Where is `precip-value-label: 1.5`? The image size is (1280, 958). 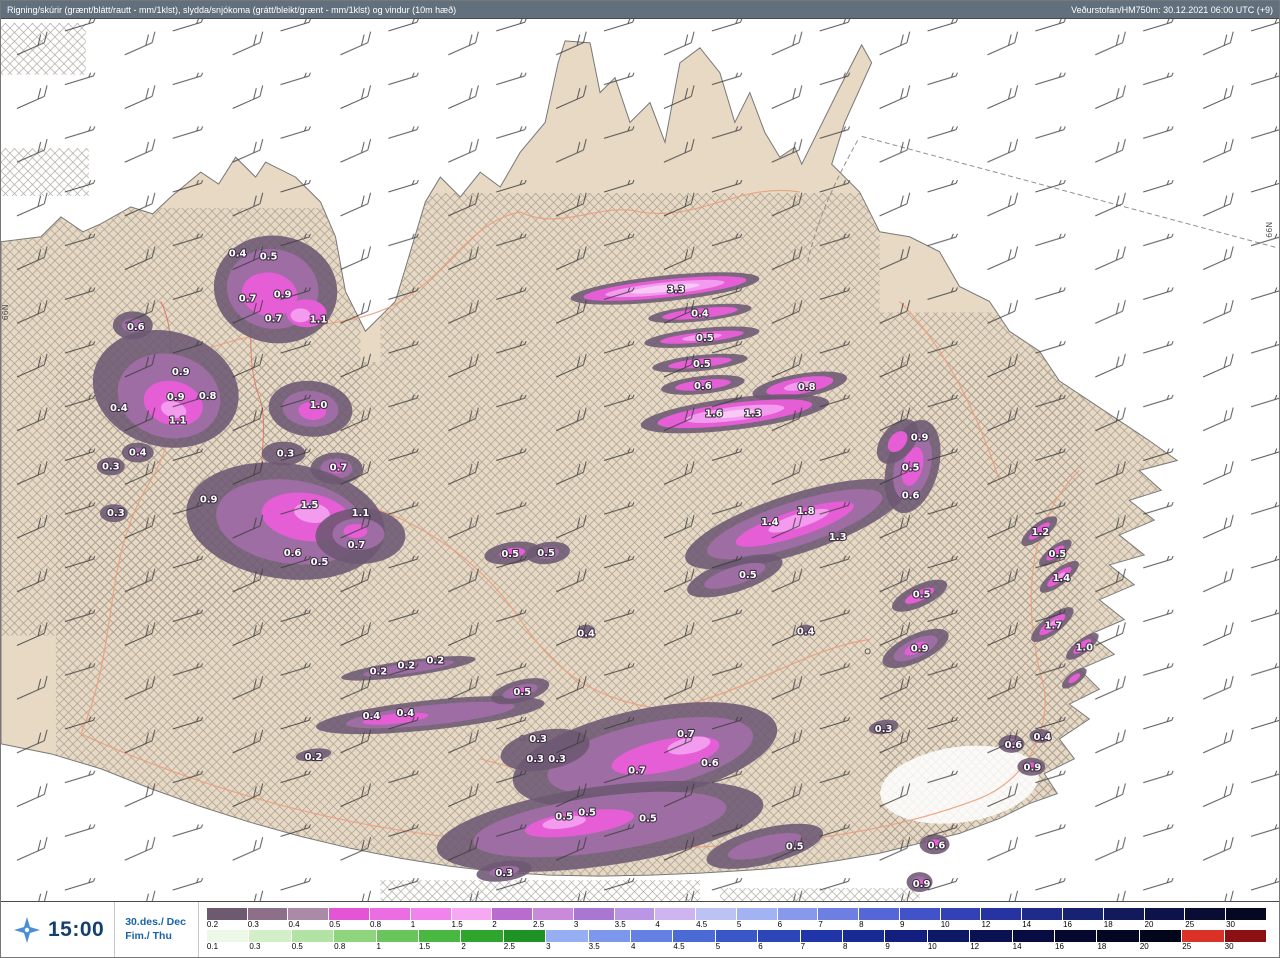
precip-value-label: 1.5 is located at coordinates (310, 505).